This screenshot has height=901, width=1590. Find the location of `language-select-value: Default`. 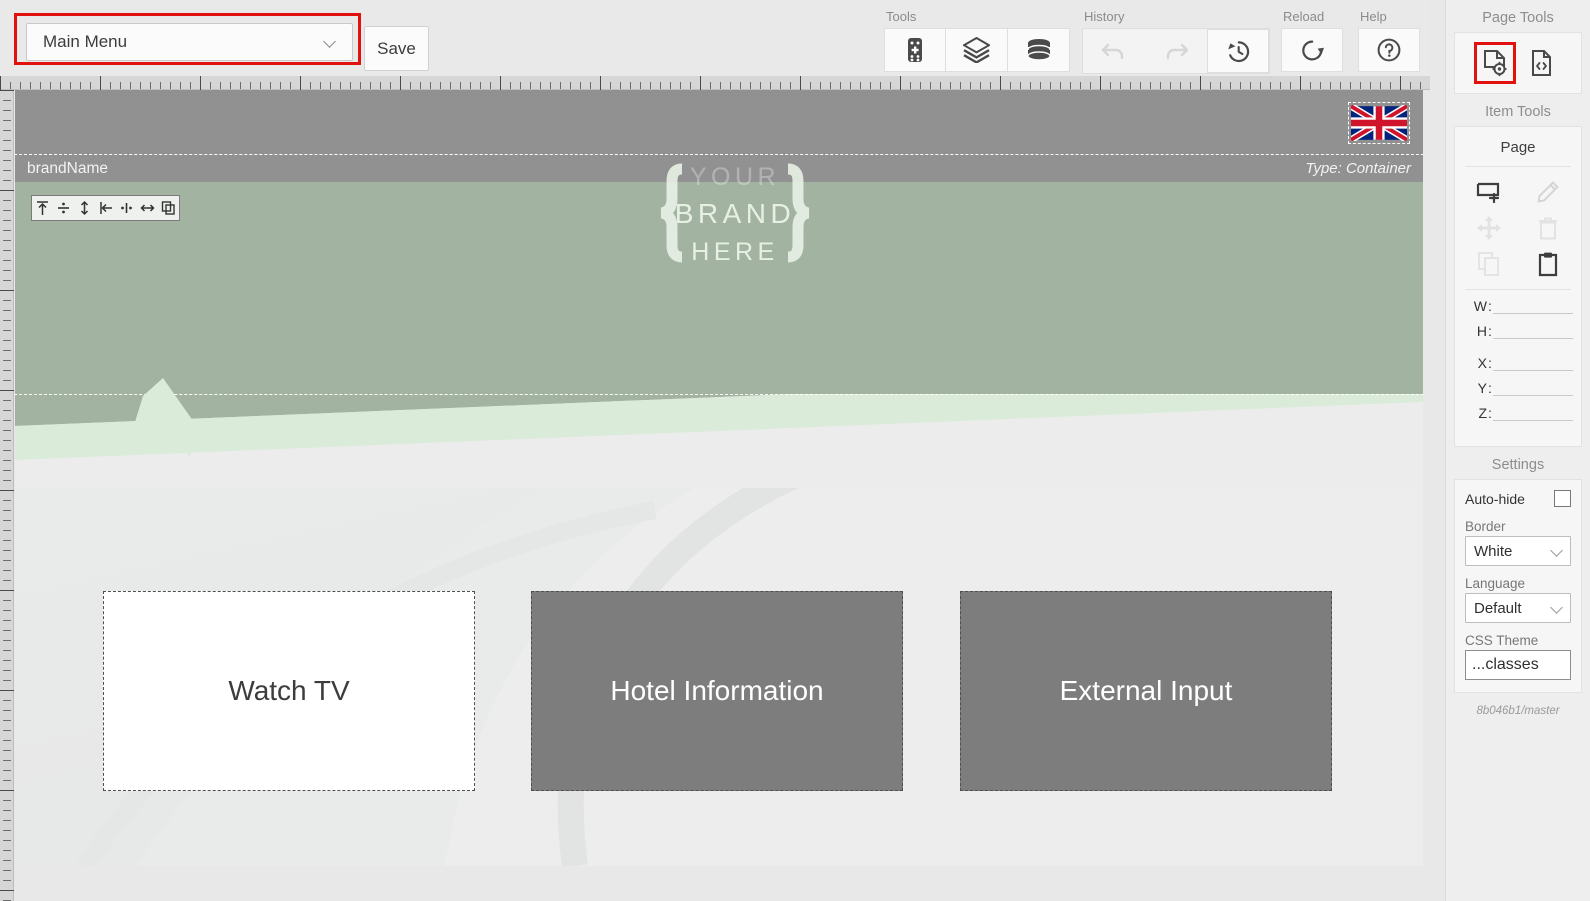

language-select-value: Default is located at coordinates (1498, 608).